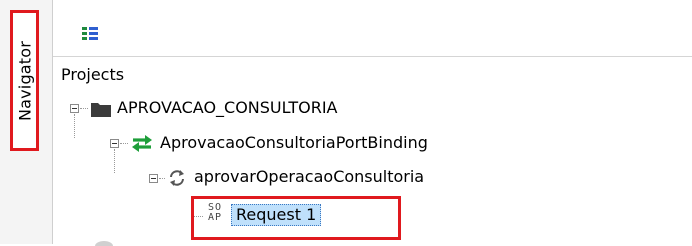 This screenshot has height=246, width=692. I want to click on operation-expander-icon, so click(153, 178).